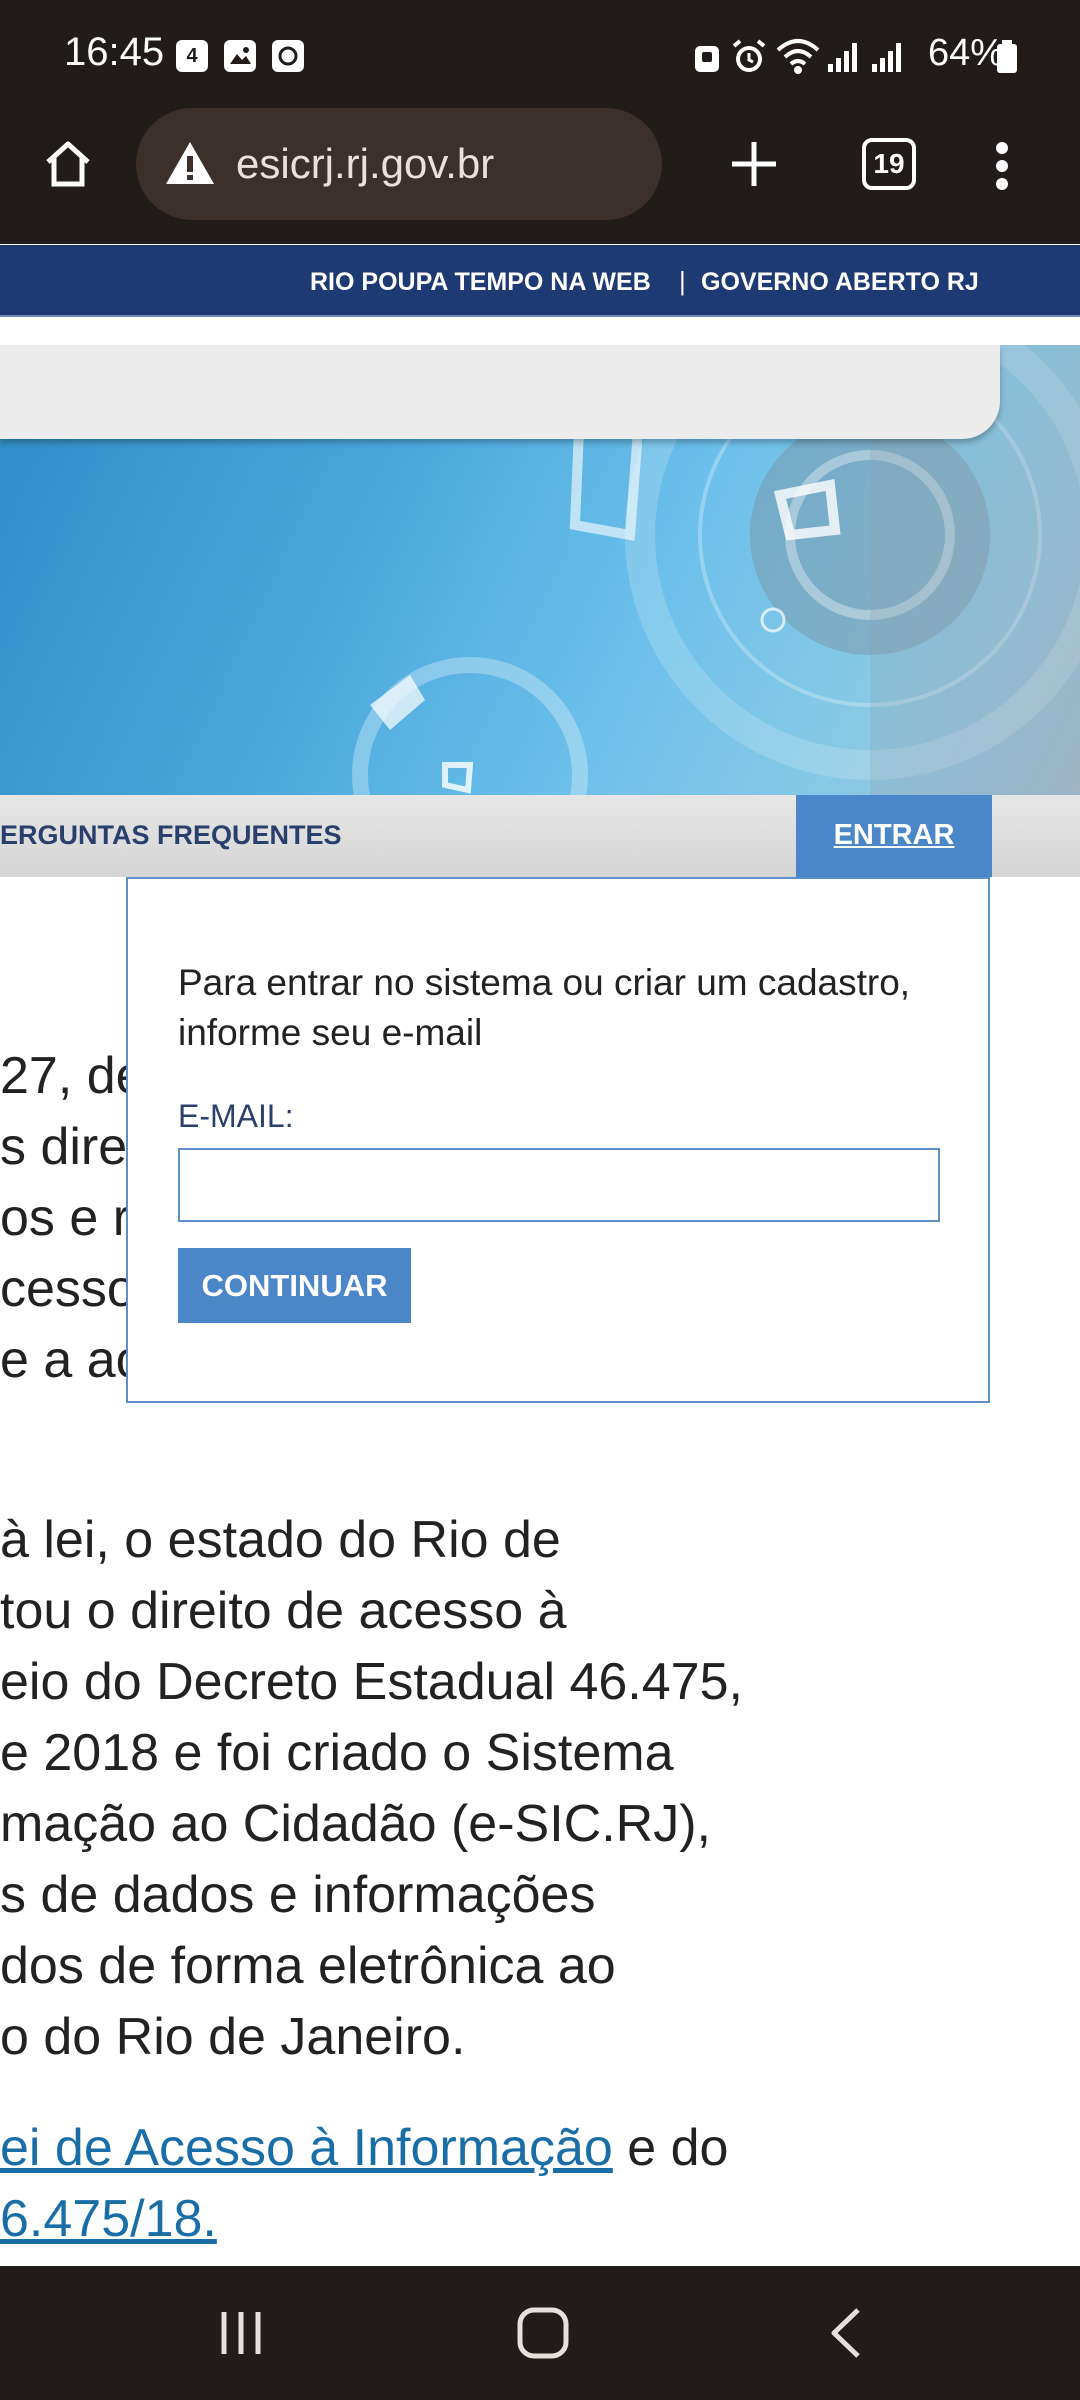  I want to click on body-text-line: à lei, o estado do Rio de, so click(280, 1540).